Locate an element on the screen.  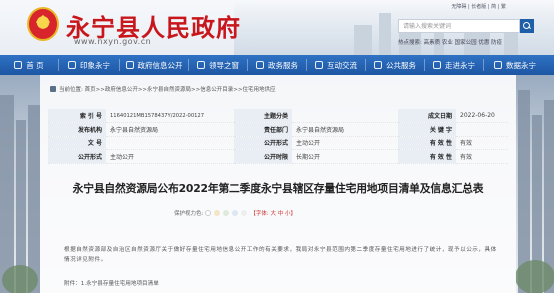
nav-data: 数据永宁 is located at coordinates (515, 65).